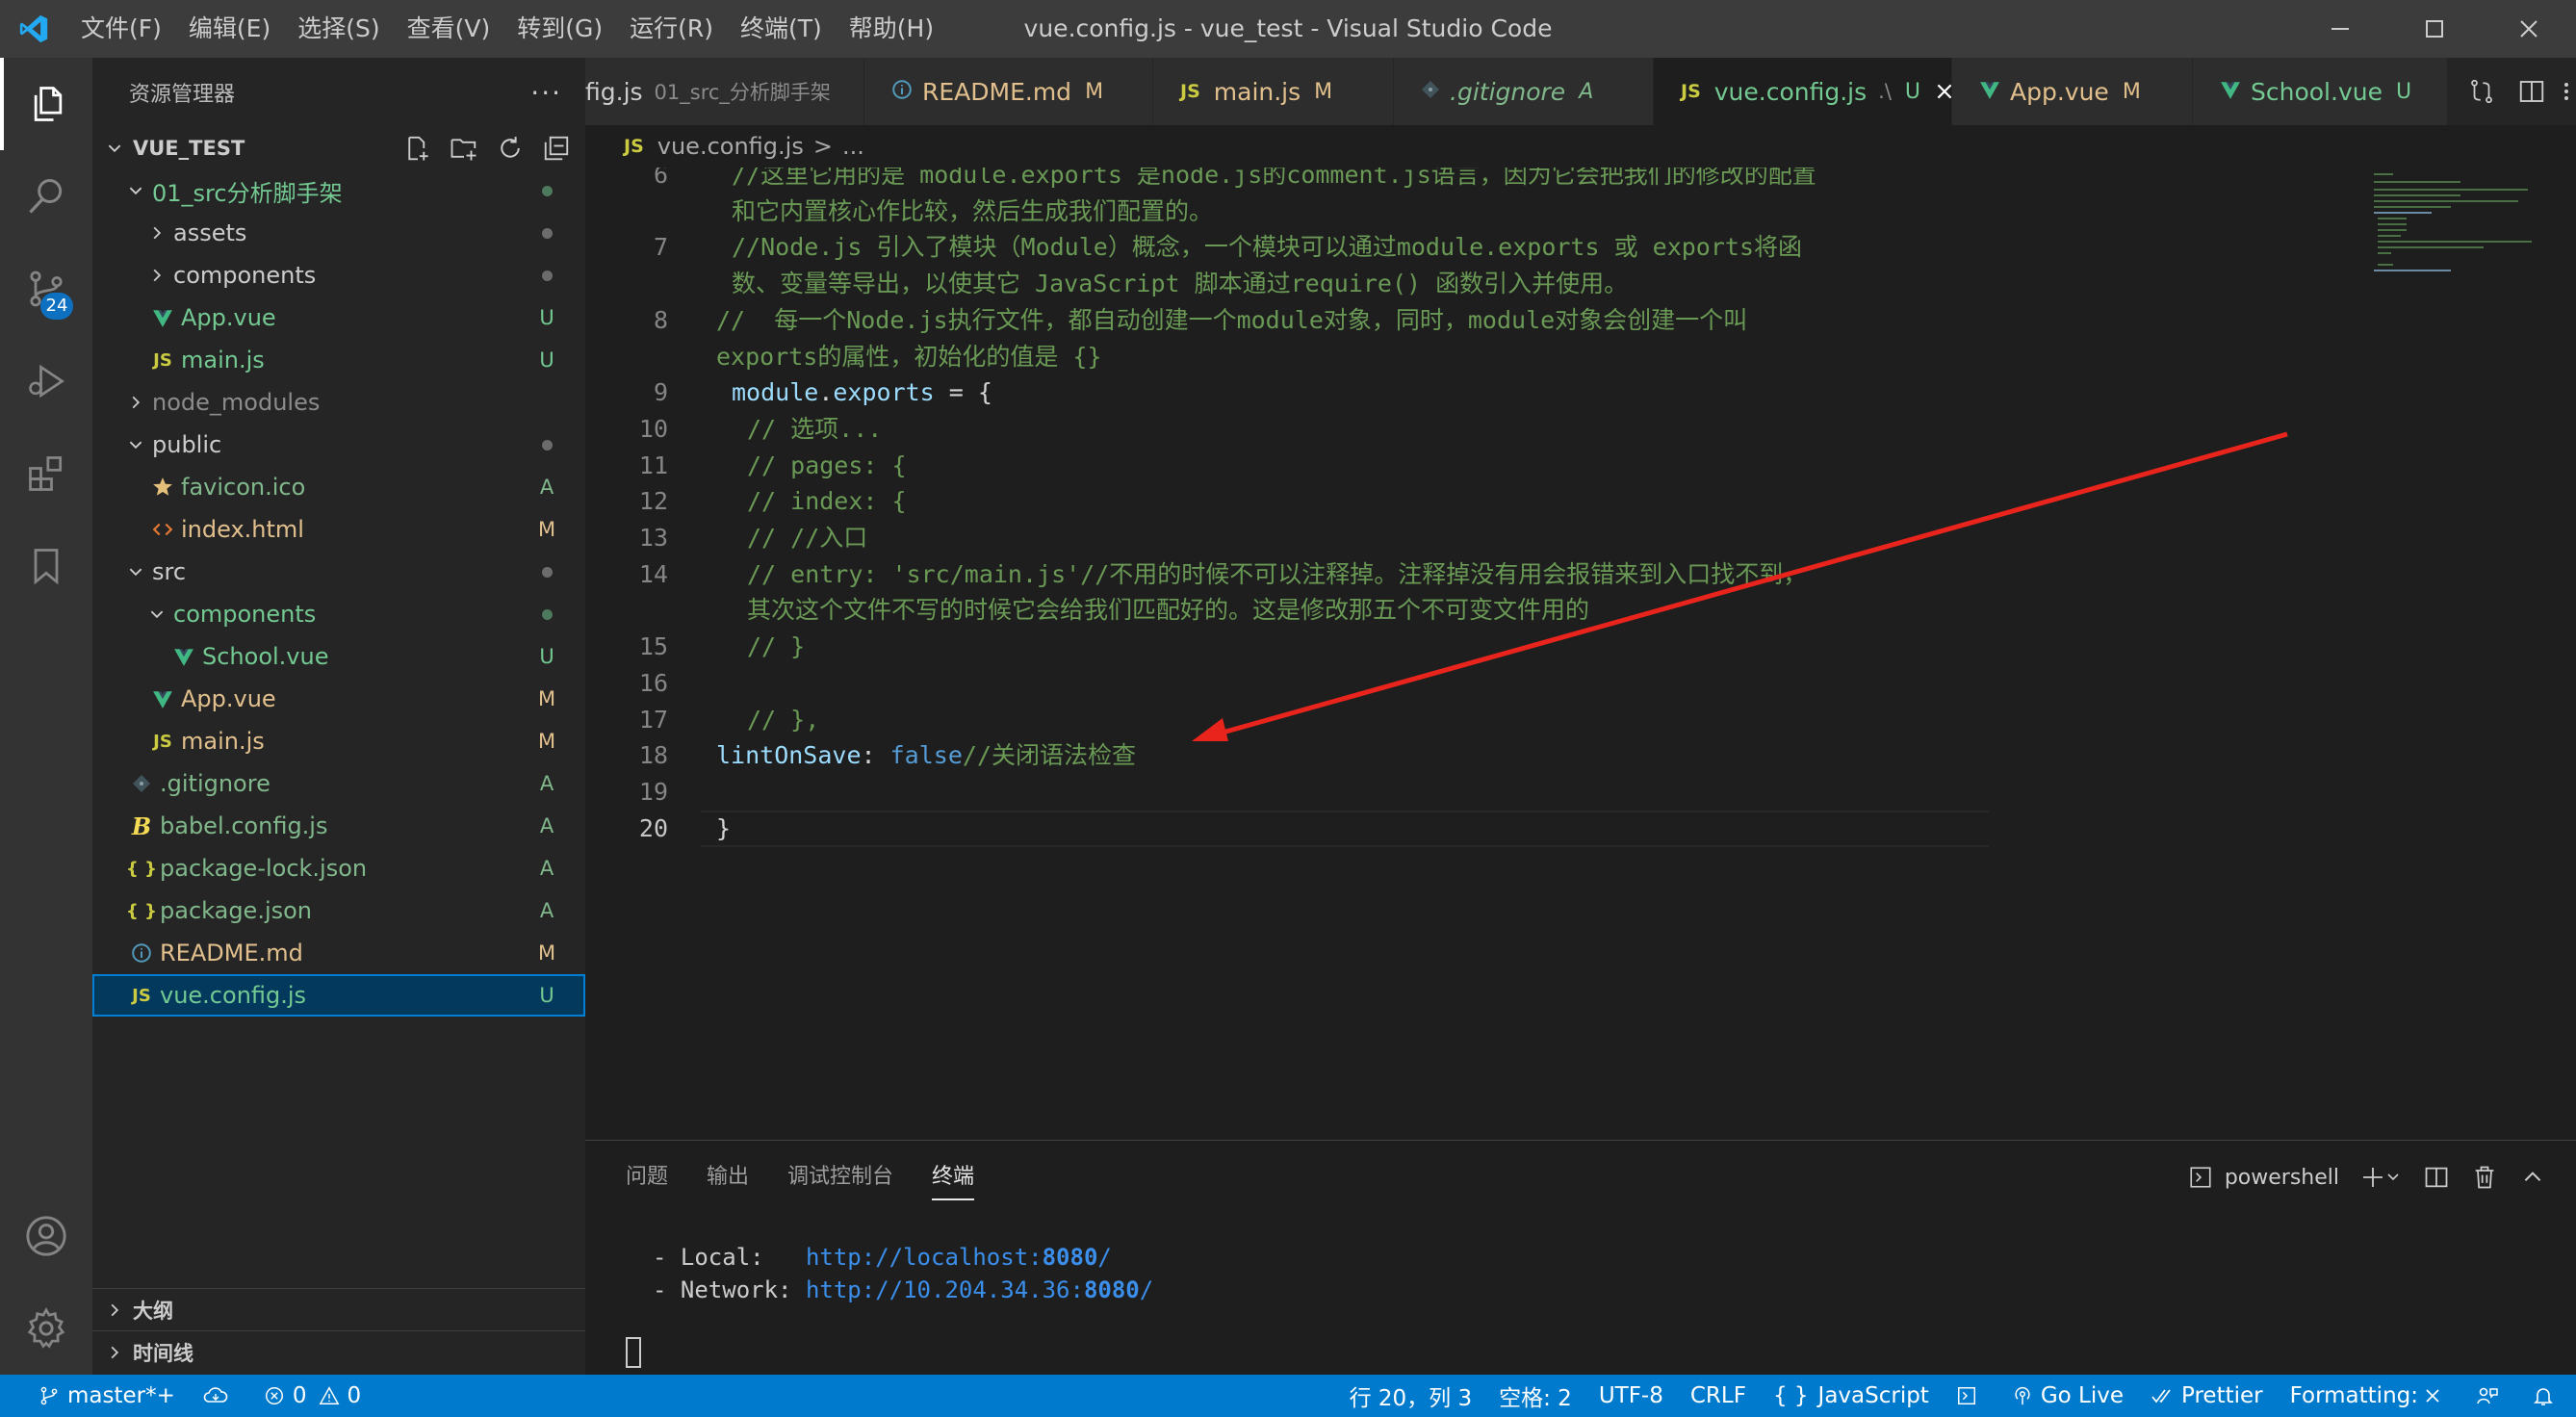 This screenshot has width=2576, height=1417. I want to click on explorer-button, so click(46, 104).